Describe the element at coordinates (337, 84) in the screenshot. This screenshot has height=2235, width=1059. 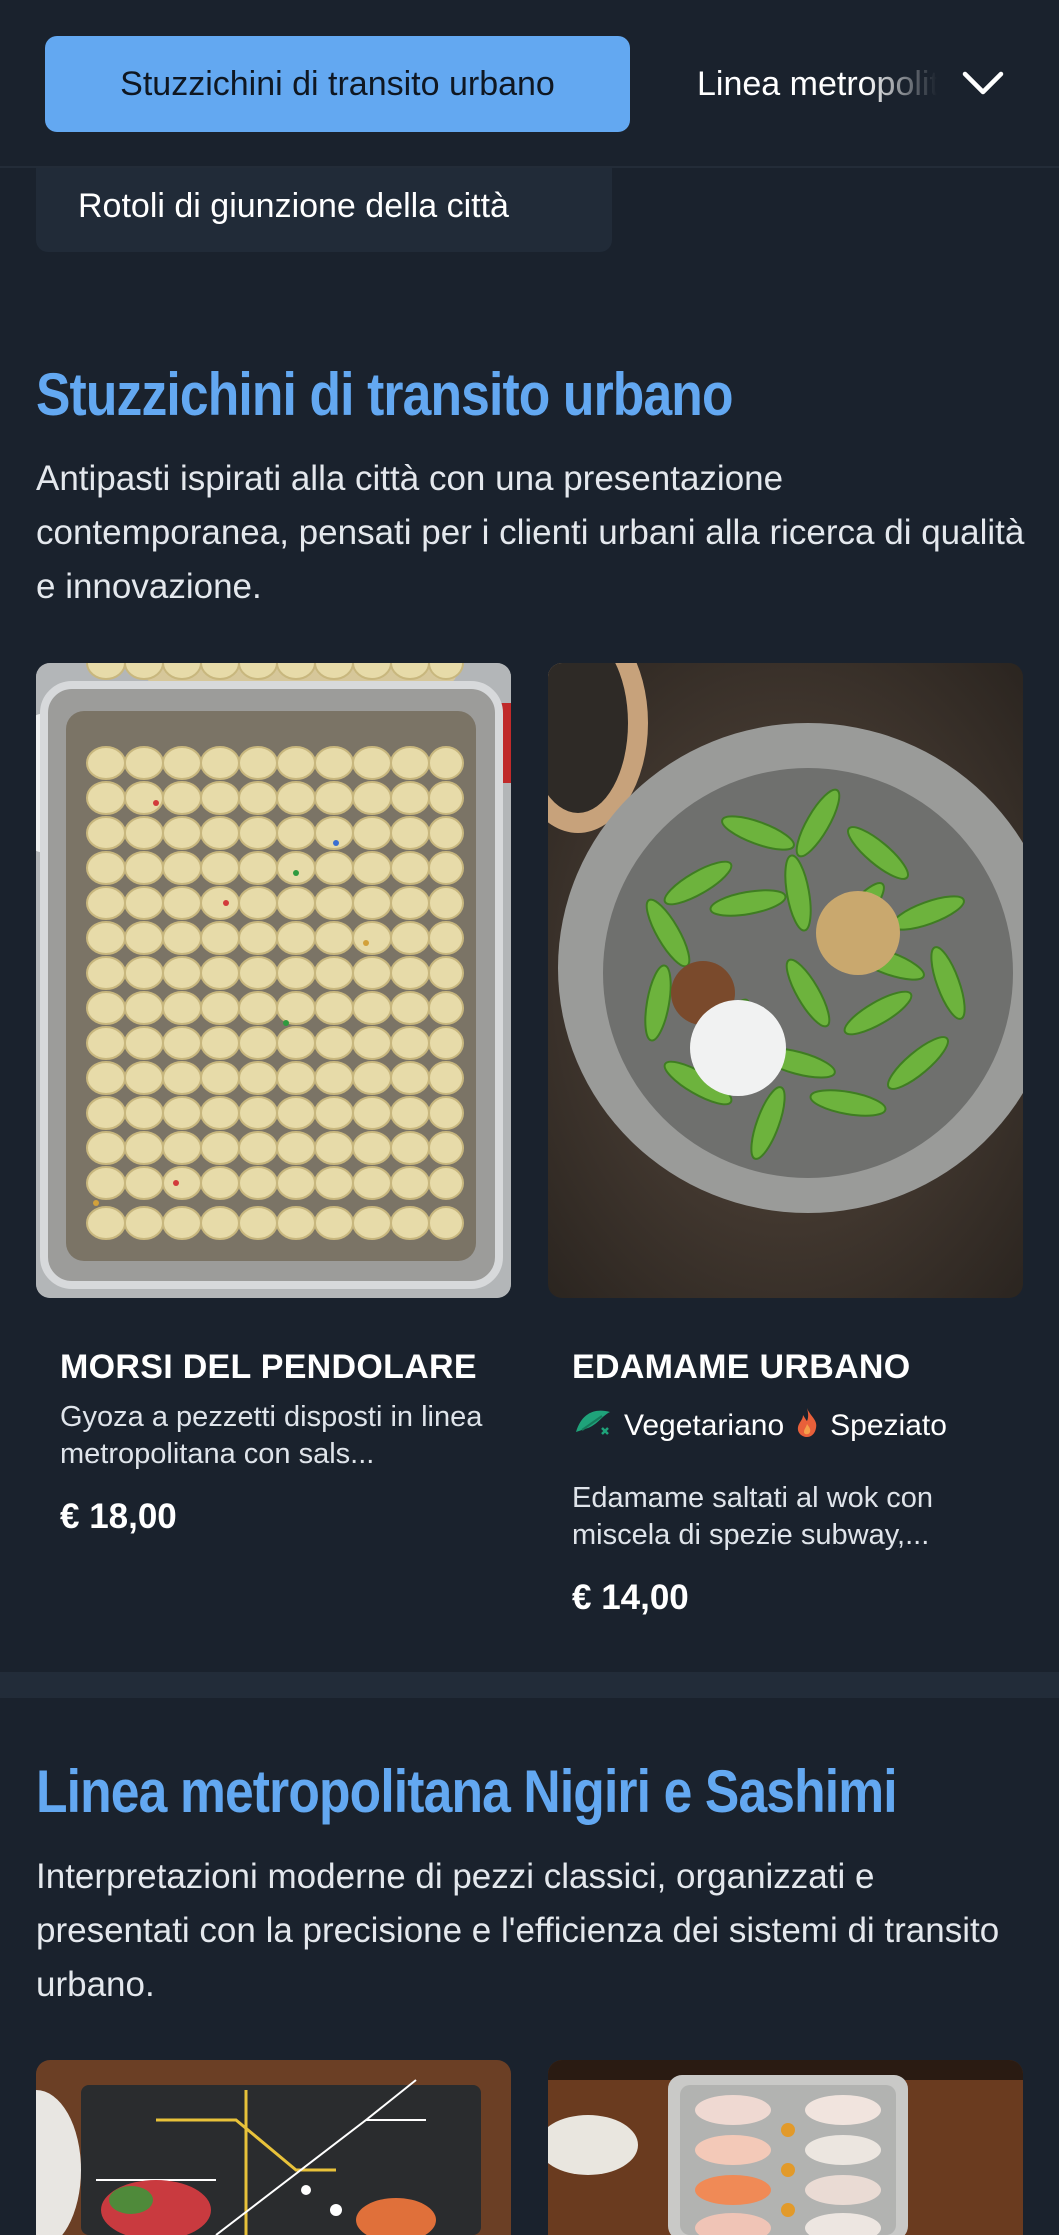
I see `tab-stuzzichini: Stuzzichini di transito urbano` at that location.